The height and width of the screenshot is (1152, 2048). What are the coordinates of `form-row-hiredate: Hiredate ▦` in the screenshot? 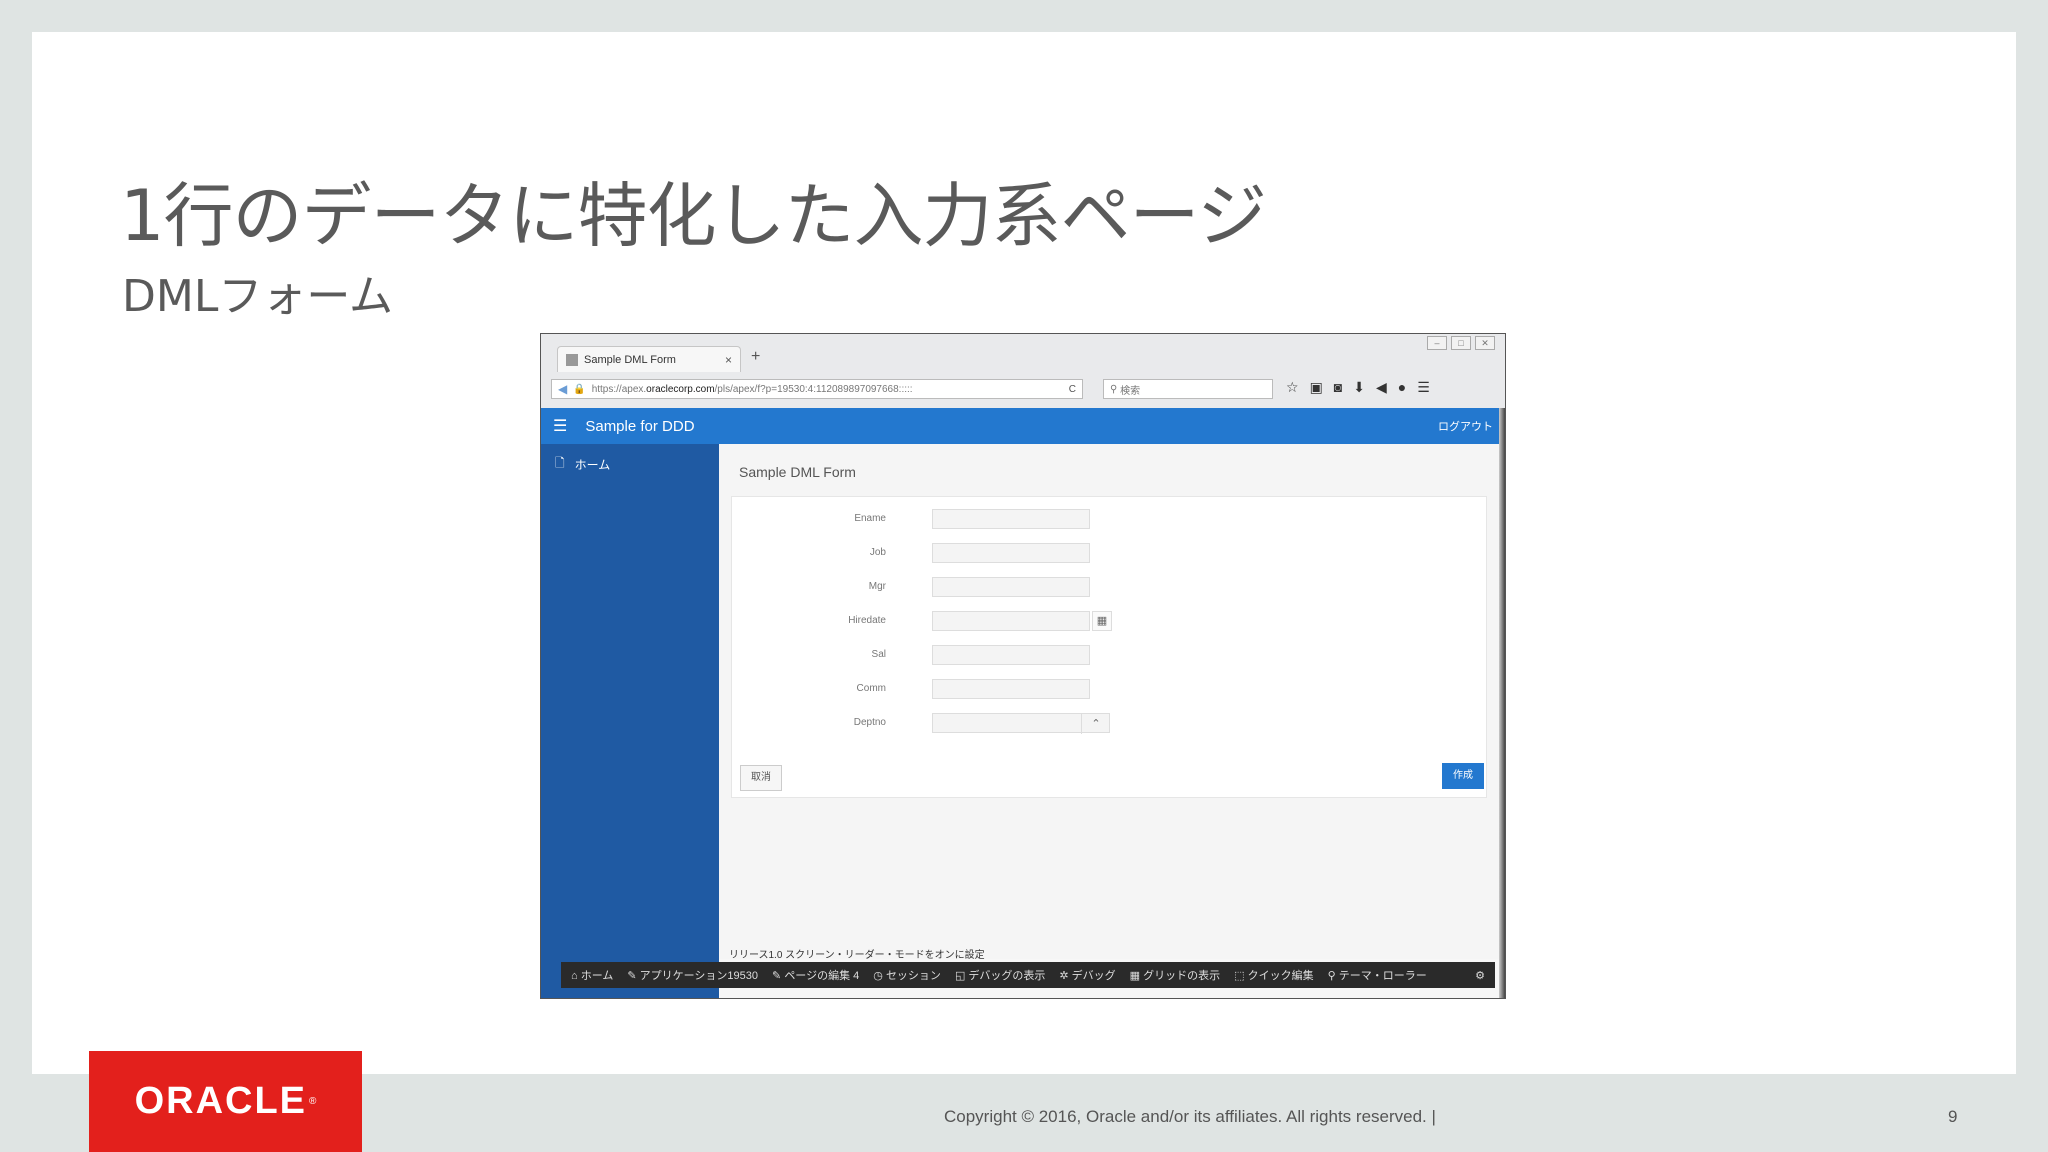 It's located at (1109, 622).